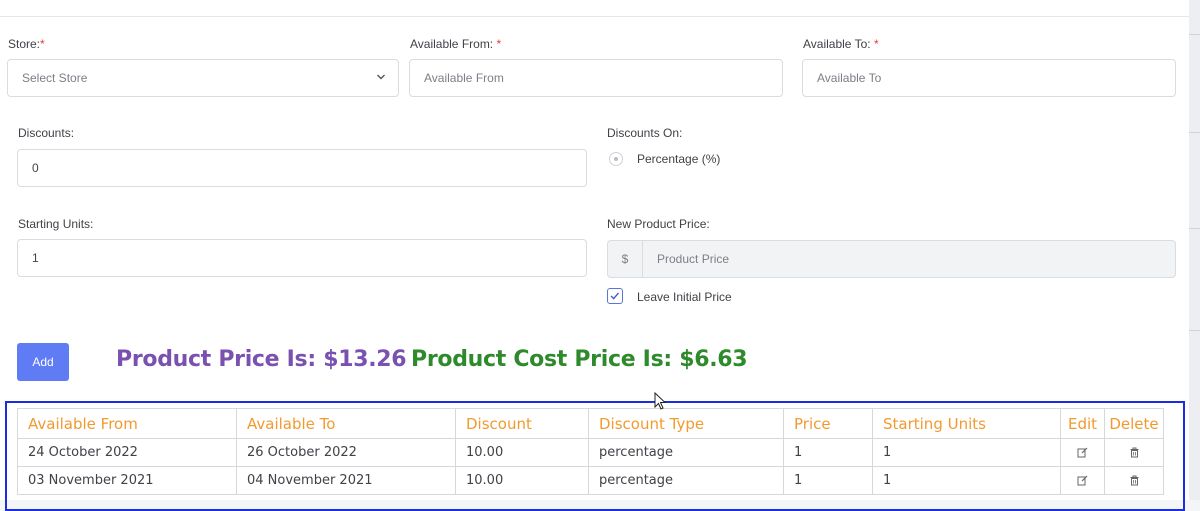  Describe the element at coordinates (522, 423) in the screenshot. I see `col-discount: Discount` at that location.